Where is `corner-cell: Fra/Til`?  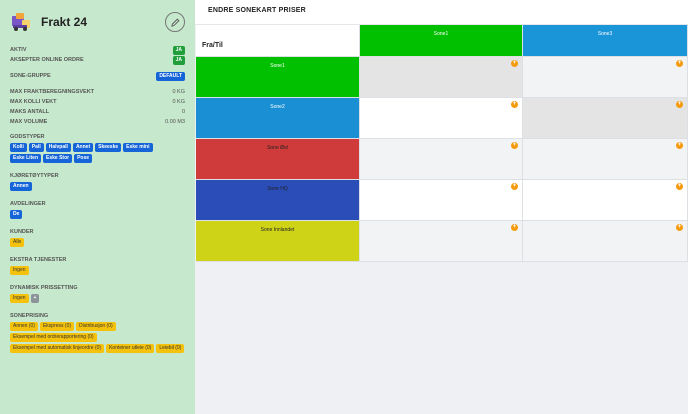
corner-cell: Fra/Til is located at coordinates (278, 41).